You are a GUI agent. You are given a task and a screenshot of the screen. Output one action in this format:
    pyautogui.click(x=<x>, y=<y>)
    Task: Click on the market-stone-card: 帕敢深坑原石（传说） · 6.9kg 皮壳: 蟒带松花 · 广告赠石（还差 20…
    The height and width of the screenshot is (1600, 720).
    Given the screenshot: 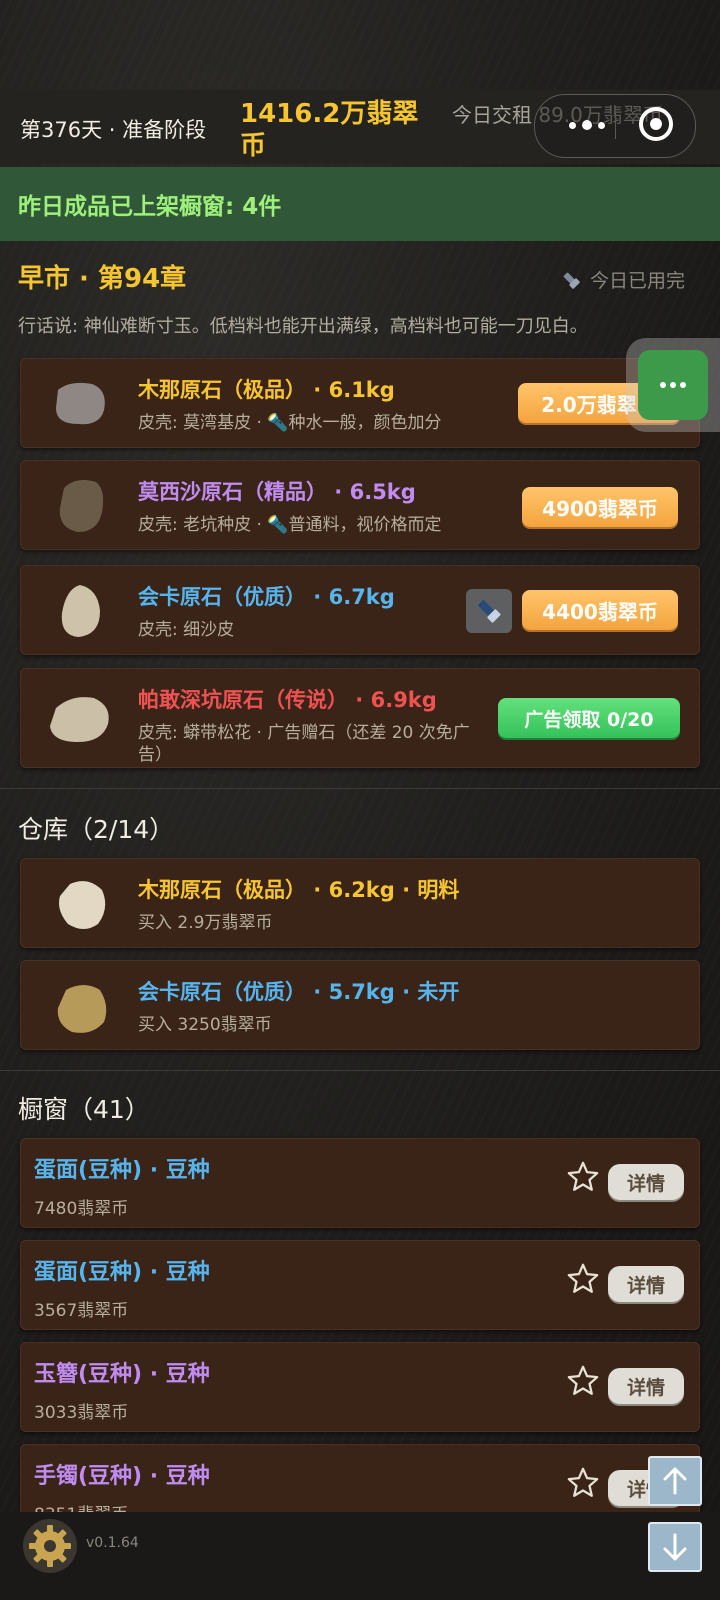 What is the action you would take?
    pyautogui.click(x=360, y=718)
    